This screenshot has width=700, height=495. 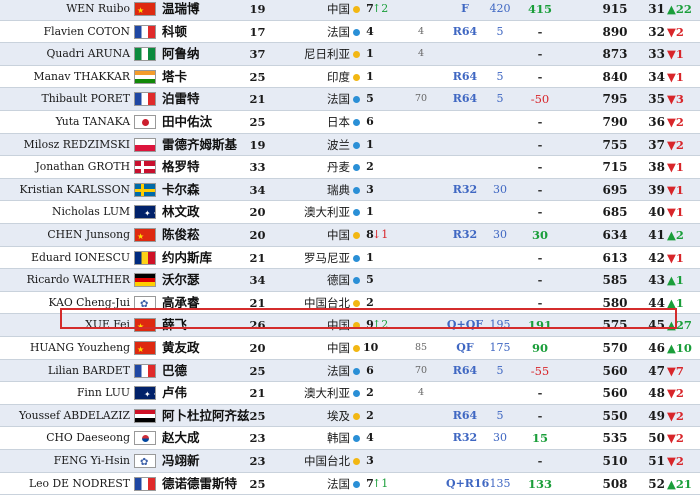 I want to click on player-country: 中国台北, so click(x=327, y=461).